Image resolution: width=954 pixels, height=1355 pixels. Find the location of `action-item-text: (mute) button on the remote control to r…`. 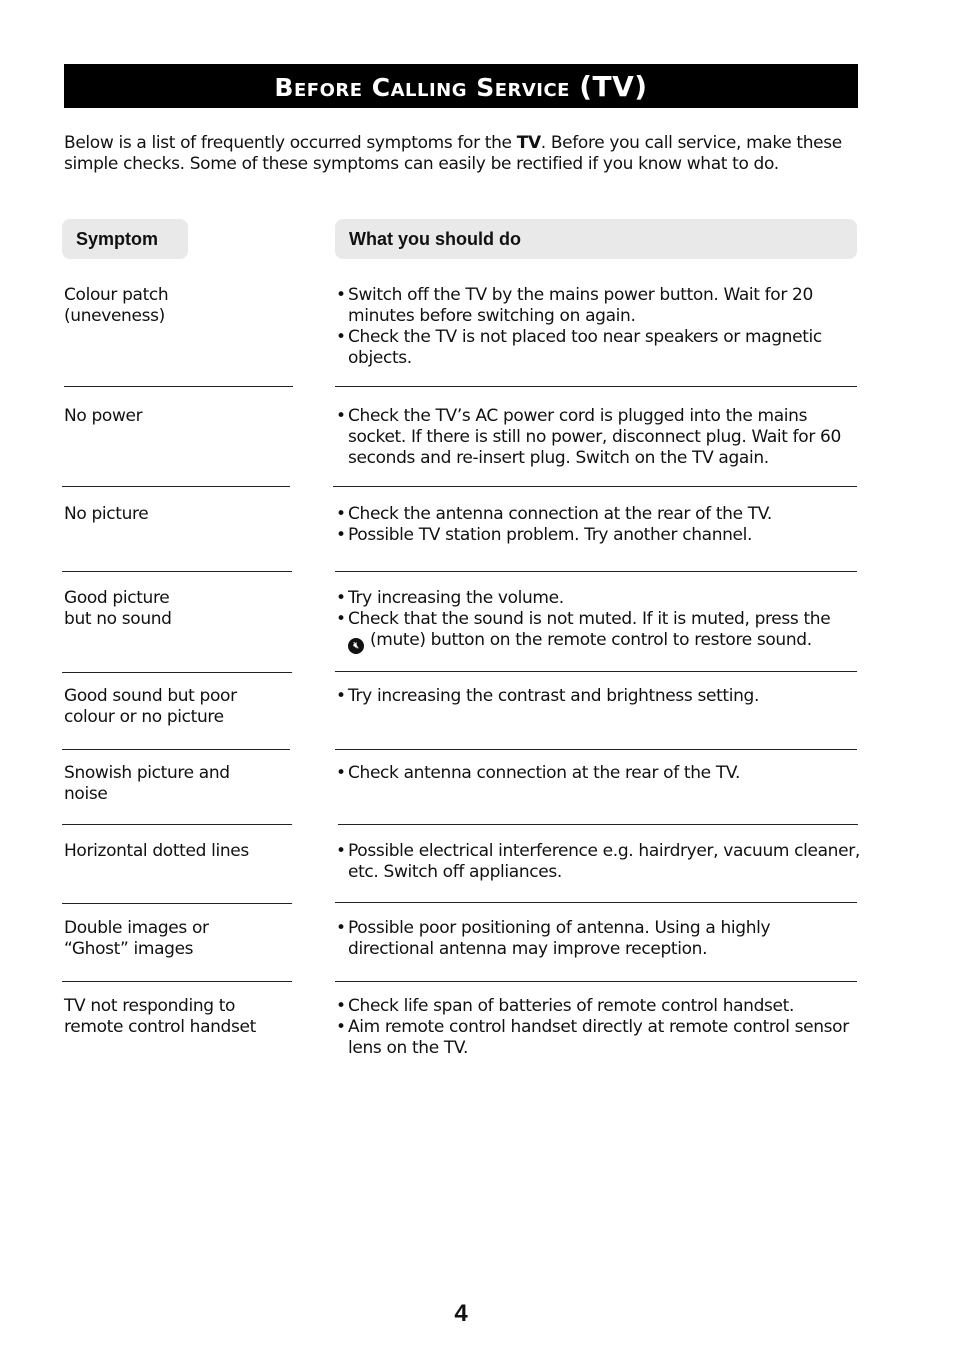

action-item-text: (mute) button on the remote control to r… is located at coordinates (591, 640).